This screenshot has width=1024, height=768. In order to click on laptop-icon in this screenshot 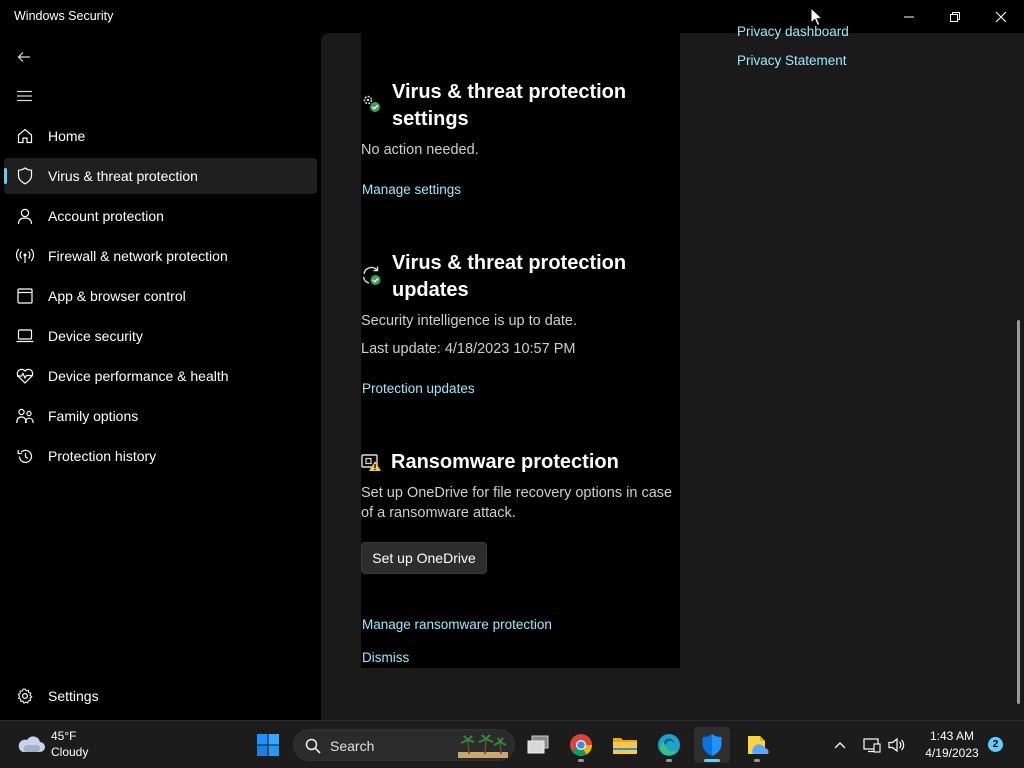, I will do `click(25, 336)`.